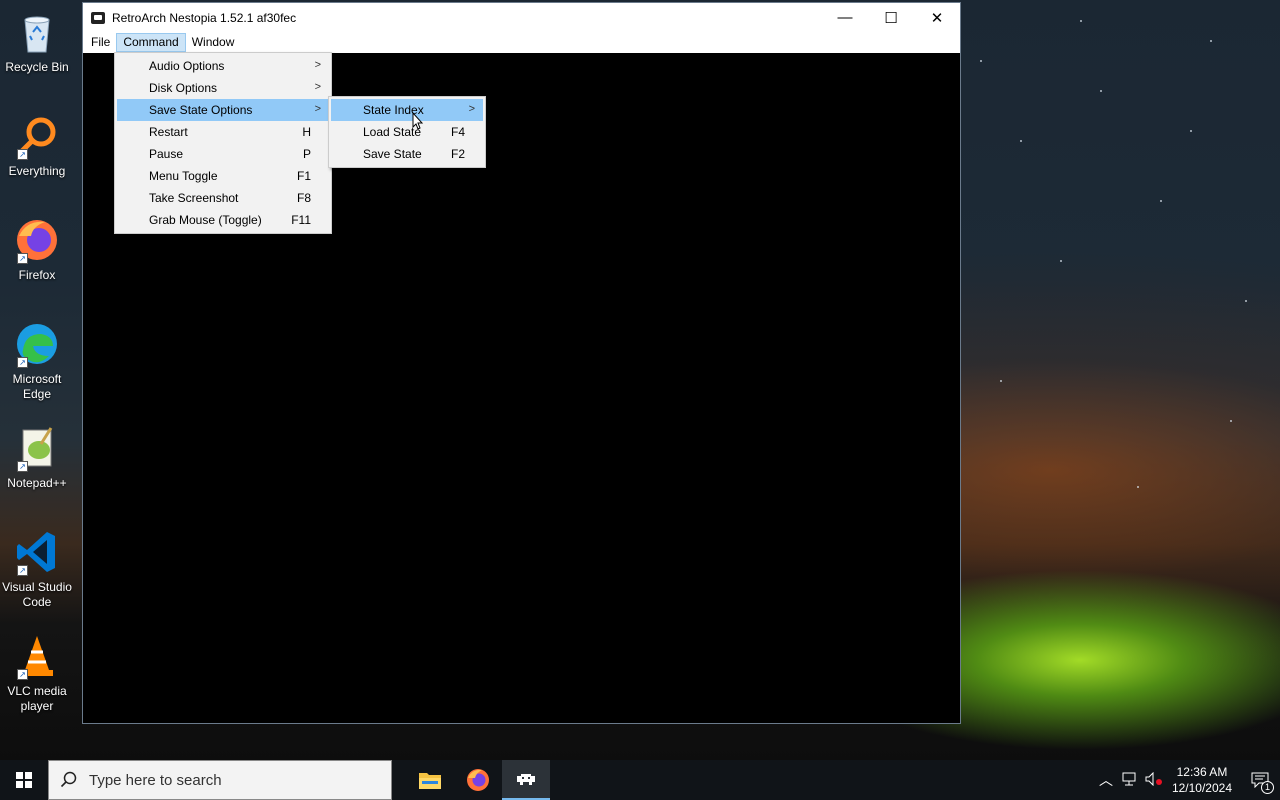 Image resolution: width=1280 pixels, height=800 pixels. I want to click on menu-item-save-state: Save State F2, so click(407, 154).